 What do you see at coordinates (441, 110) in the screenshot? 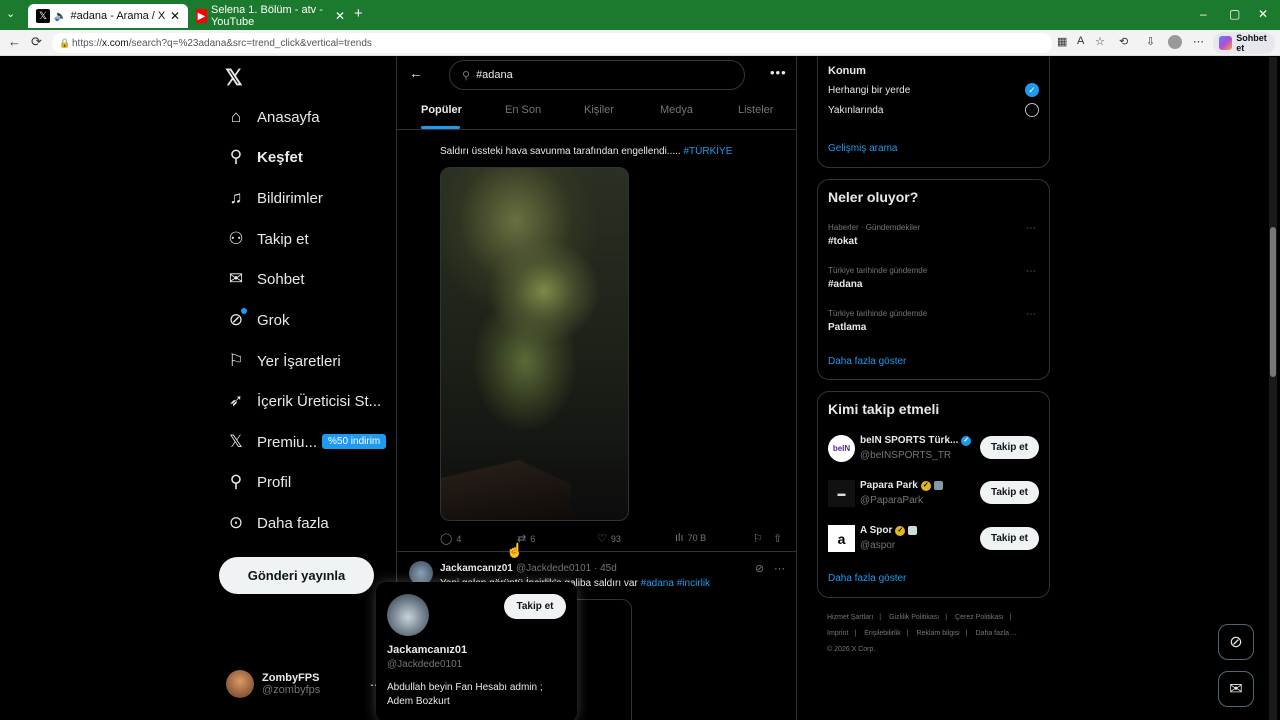
I see `tab-popular: Popüler` at bounding box center [441, 110].